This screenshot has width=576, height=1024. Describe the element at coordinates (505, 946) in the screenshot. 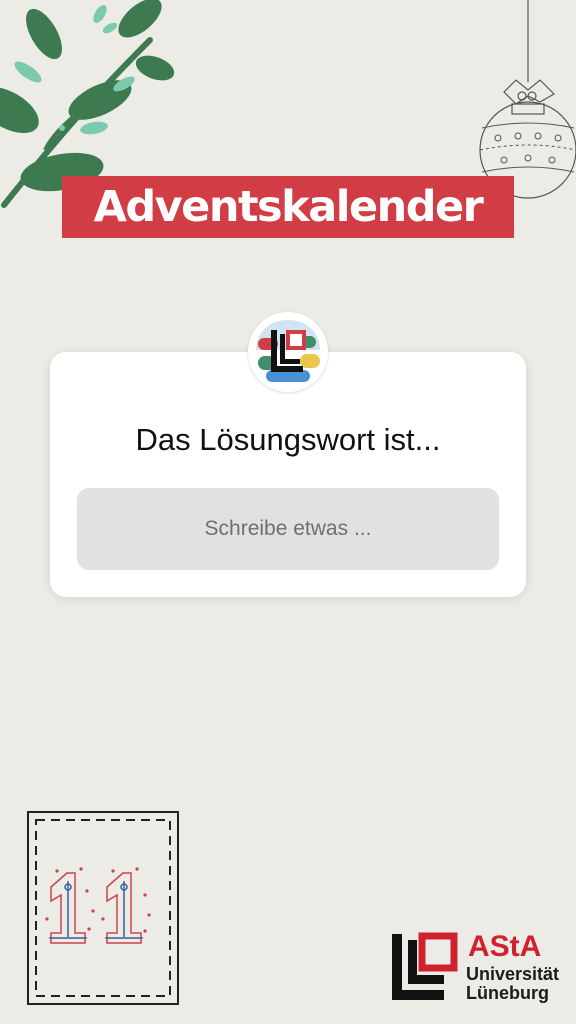

I see `asta-name: AStA` at that location.